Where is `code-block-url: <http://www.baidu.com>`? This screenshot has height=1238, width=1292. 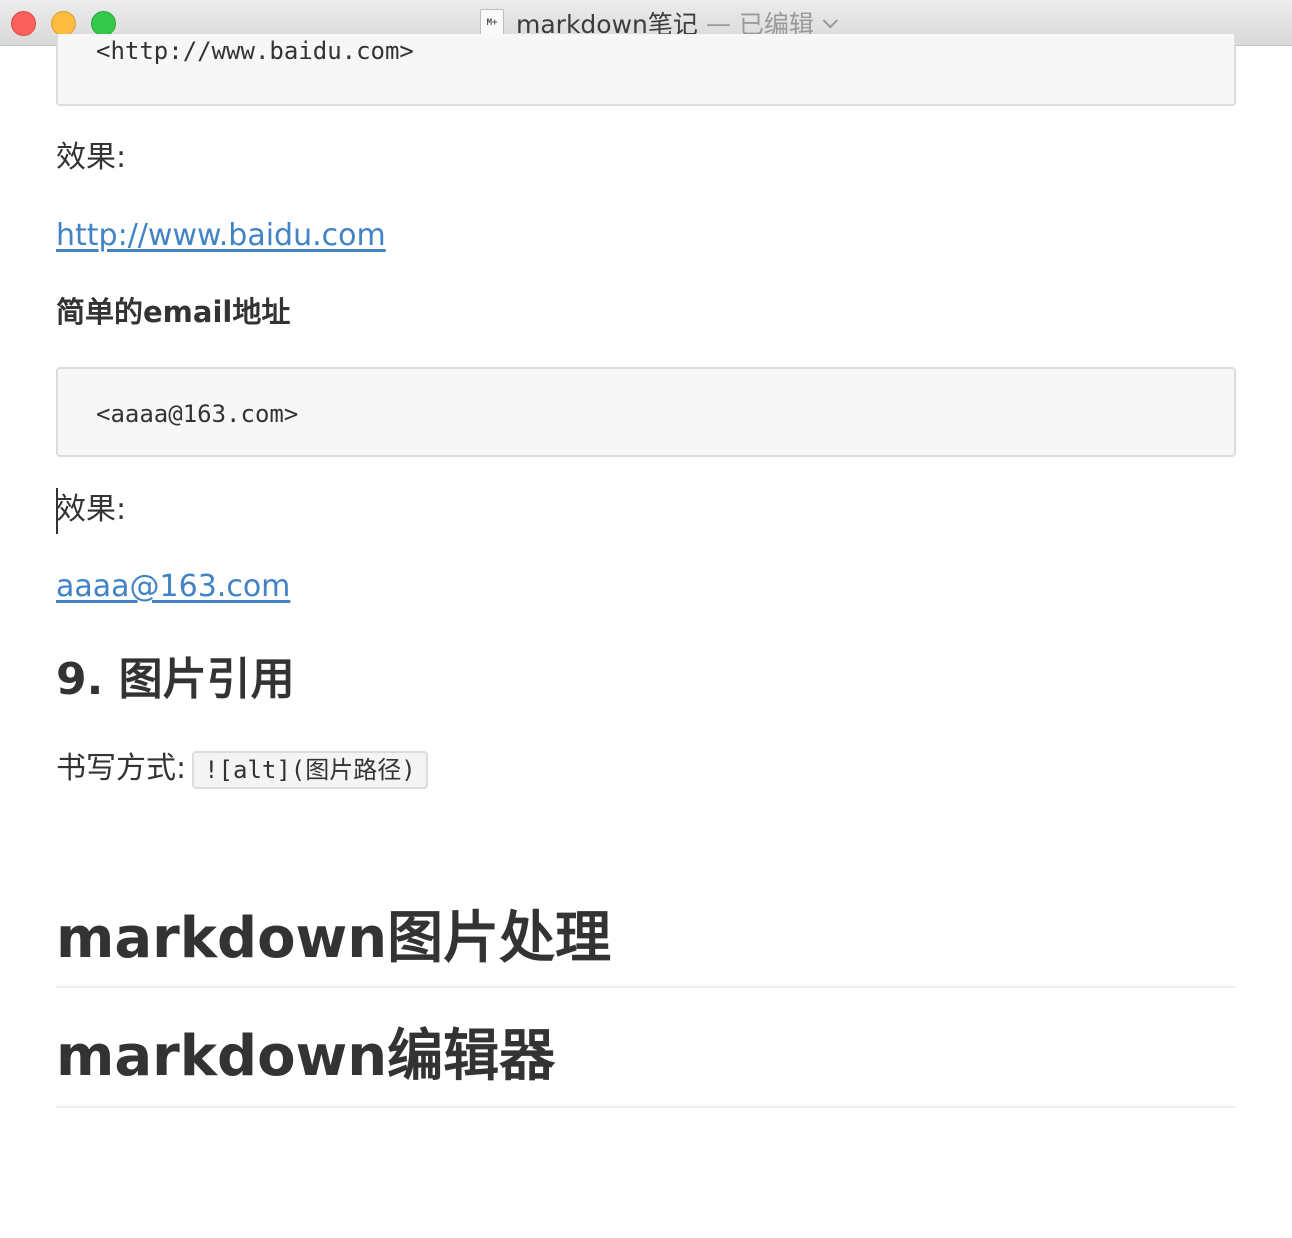
code-block-url: <http://www.baidu.com> is located at coordinates (646, 70).